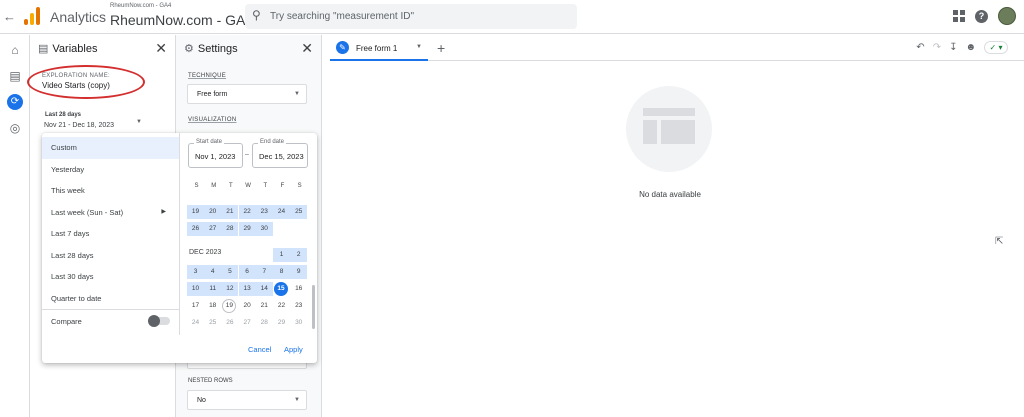 This screenshot has width=1024, height=417. I want to click on weekday-label: F, so click(282, 186).